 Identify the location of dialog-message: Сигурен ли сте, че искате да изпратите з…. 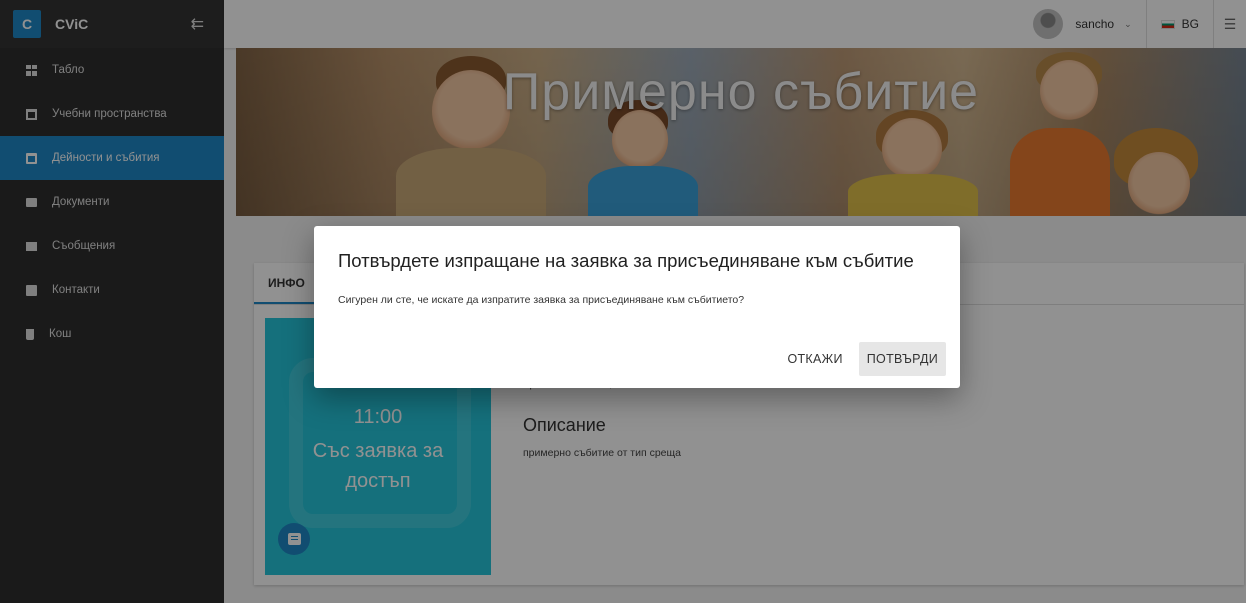
(541, 300).